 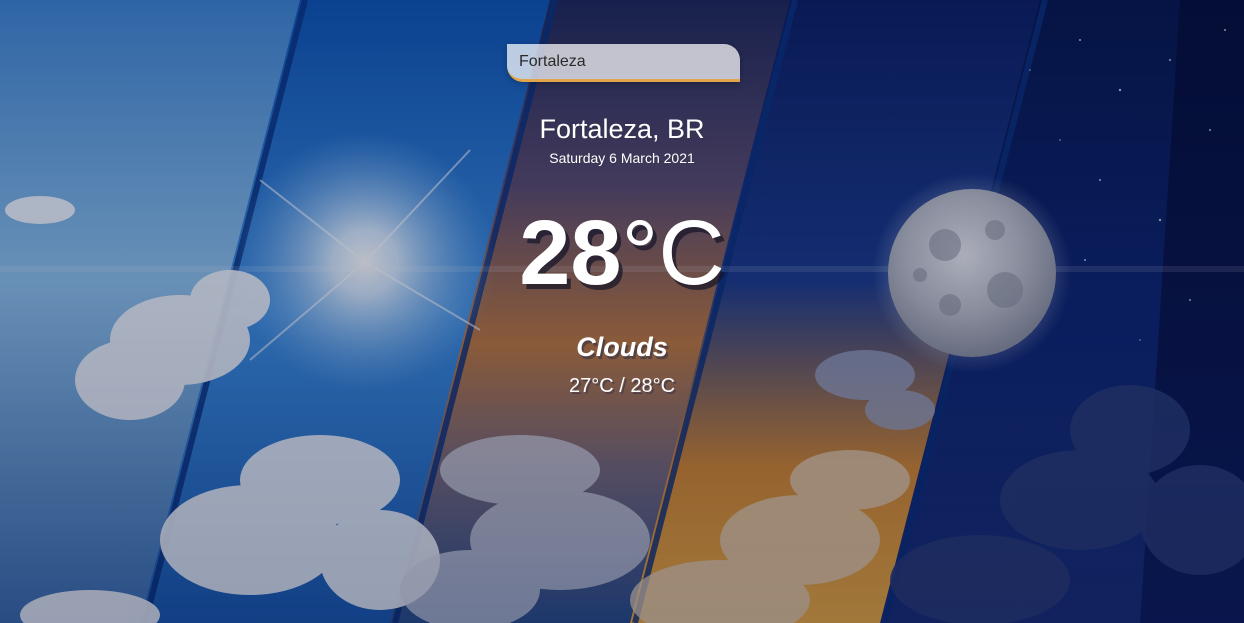 What do you see at coordinates (622, 386) in the screenshot?
I see `temperature-range: 27°C / 28°C` at bounding box center [622, 386].